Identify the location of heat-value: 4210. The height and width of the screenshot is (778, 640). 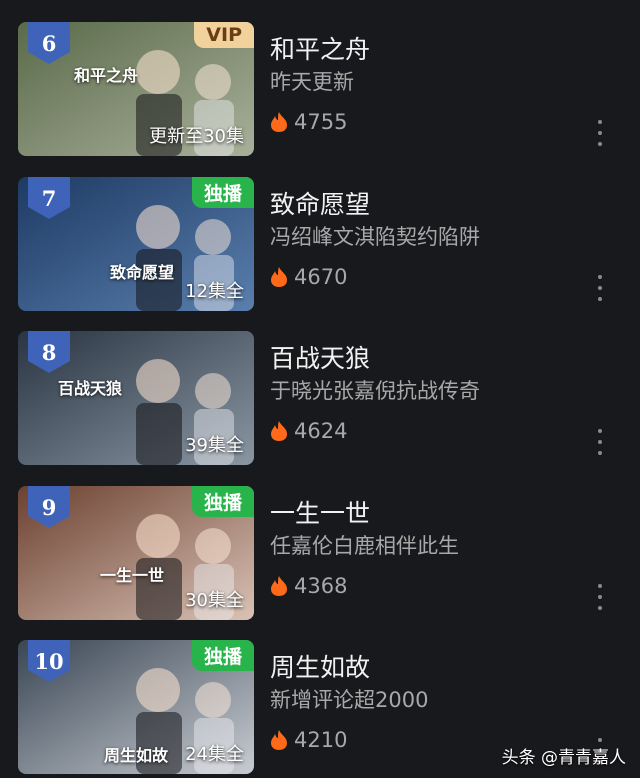
(321, 740).